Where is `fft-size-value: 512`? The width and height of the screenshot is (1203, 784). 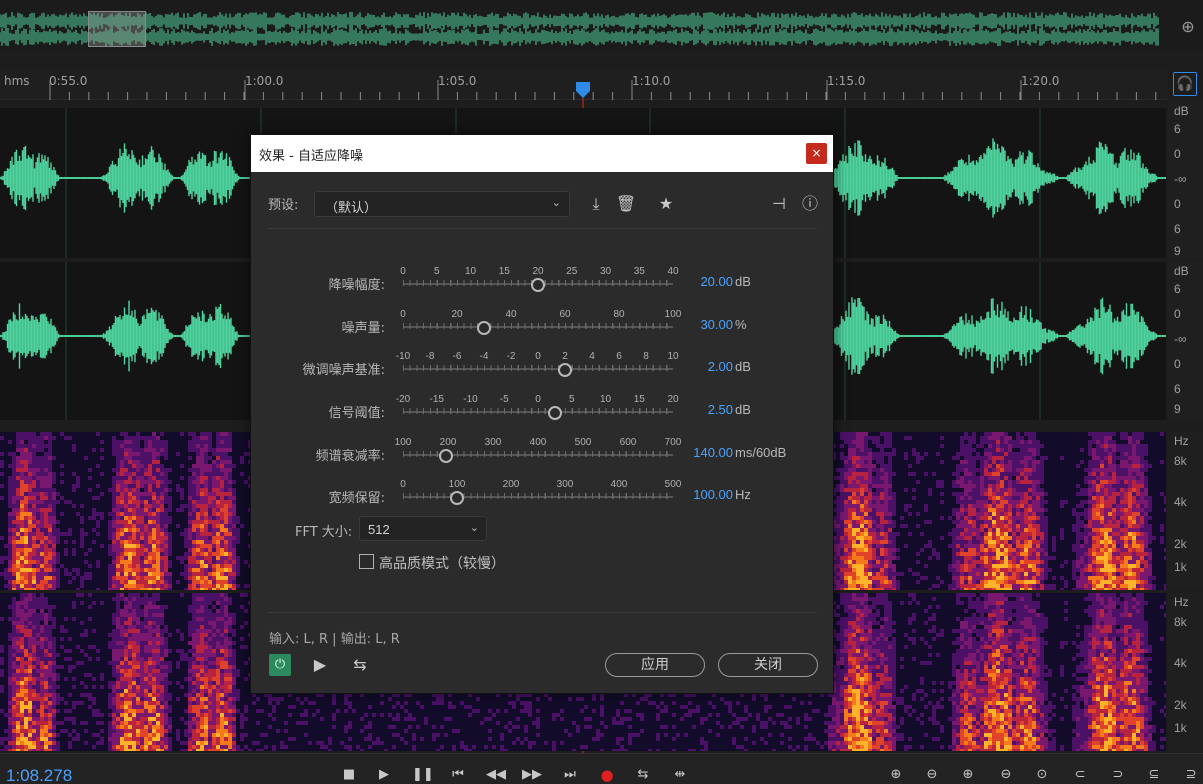
fft-size-value: 512 is located at coordinates (379, 529).